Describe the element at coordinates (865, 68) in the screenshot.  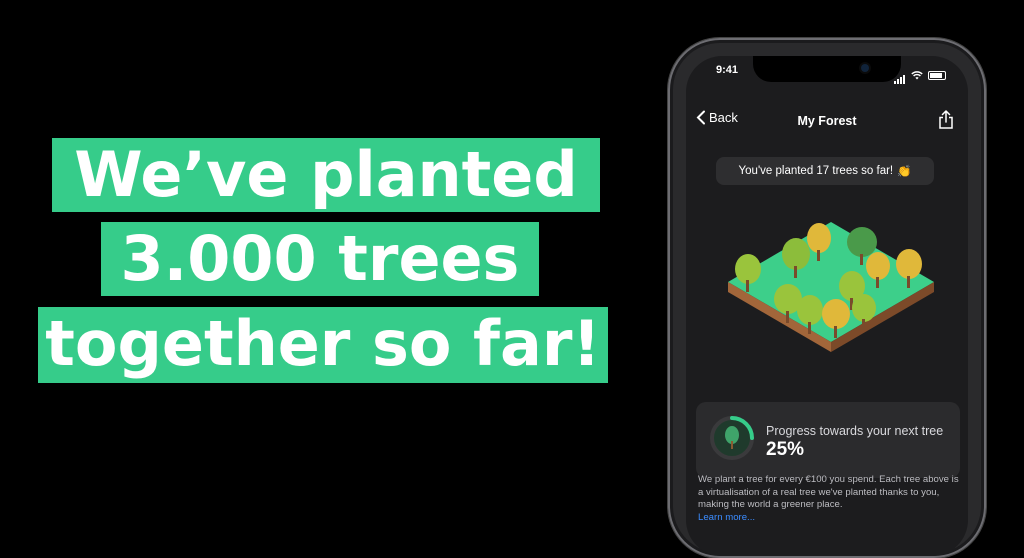
I see `camera-icon` at that location.